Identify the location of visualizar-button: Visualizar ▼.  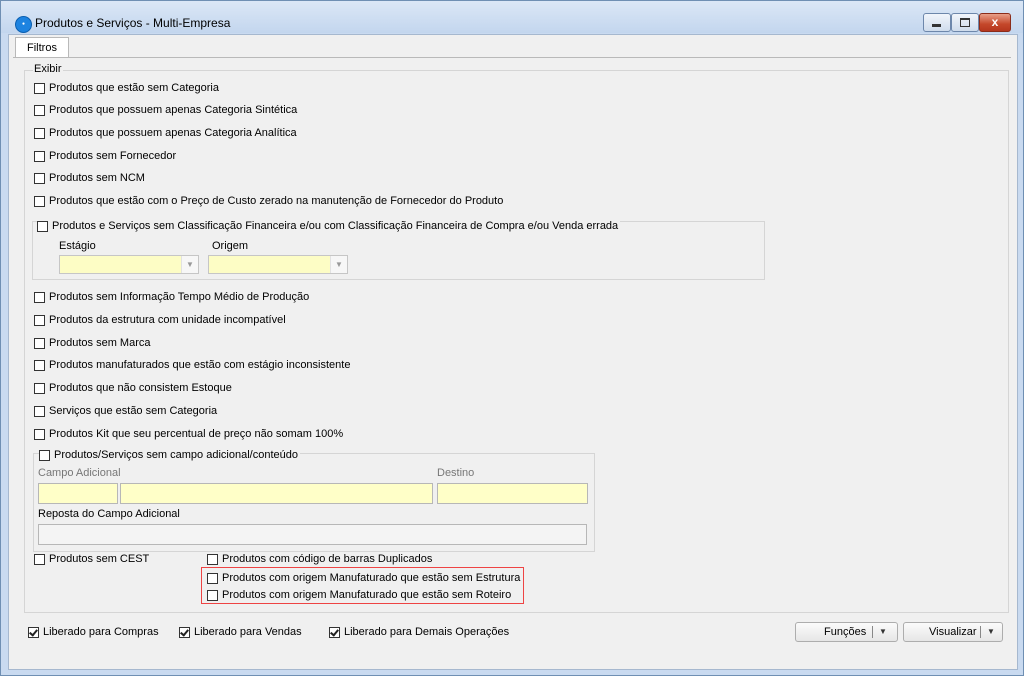
(953, 632).